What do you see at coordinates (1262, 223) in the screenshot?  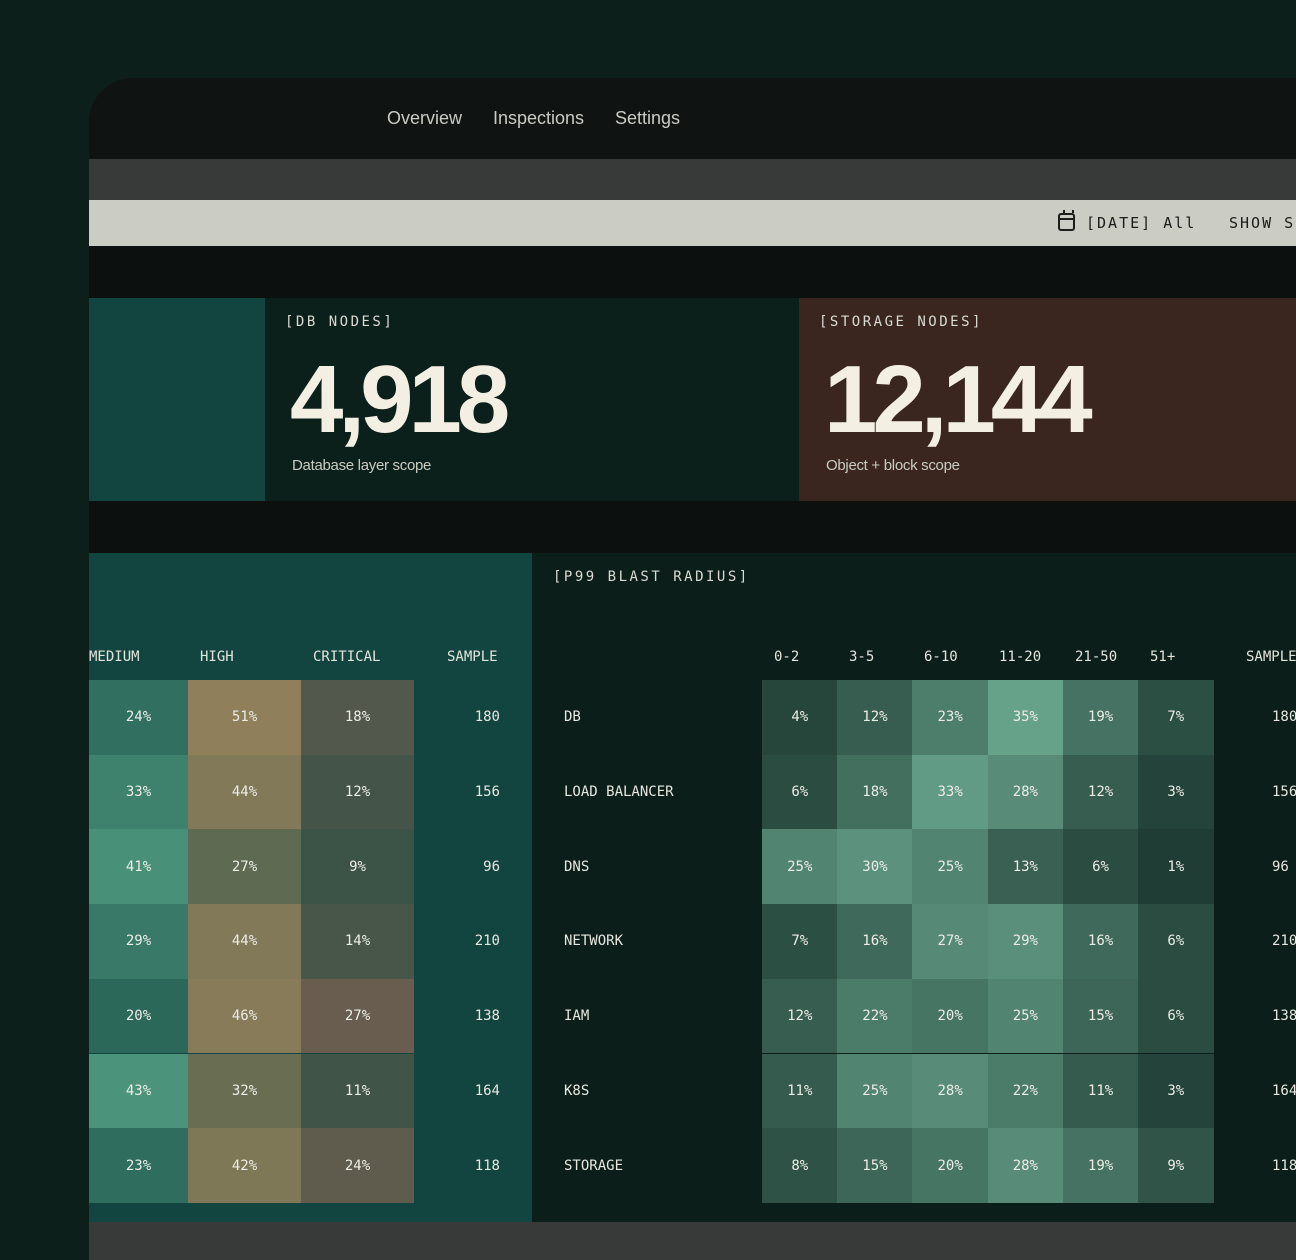 I see `show-scope-toggle: SHOW SC` at bounding box center [1262, 223].